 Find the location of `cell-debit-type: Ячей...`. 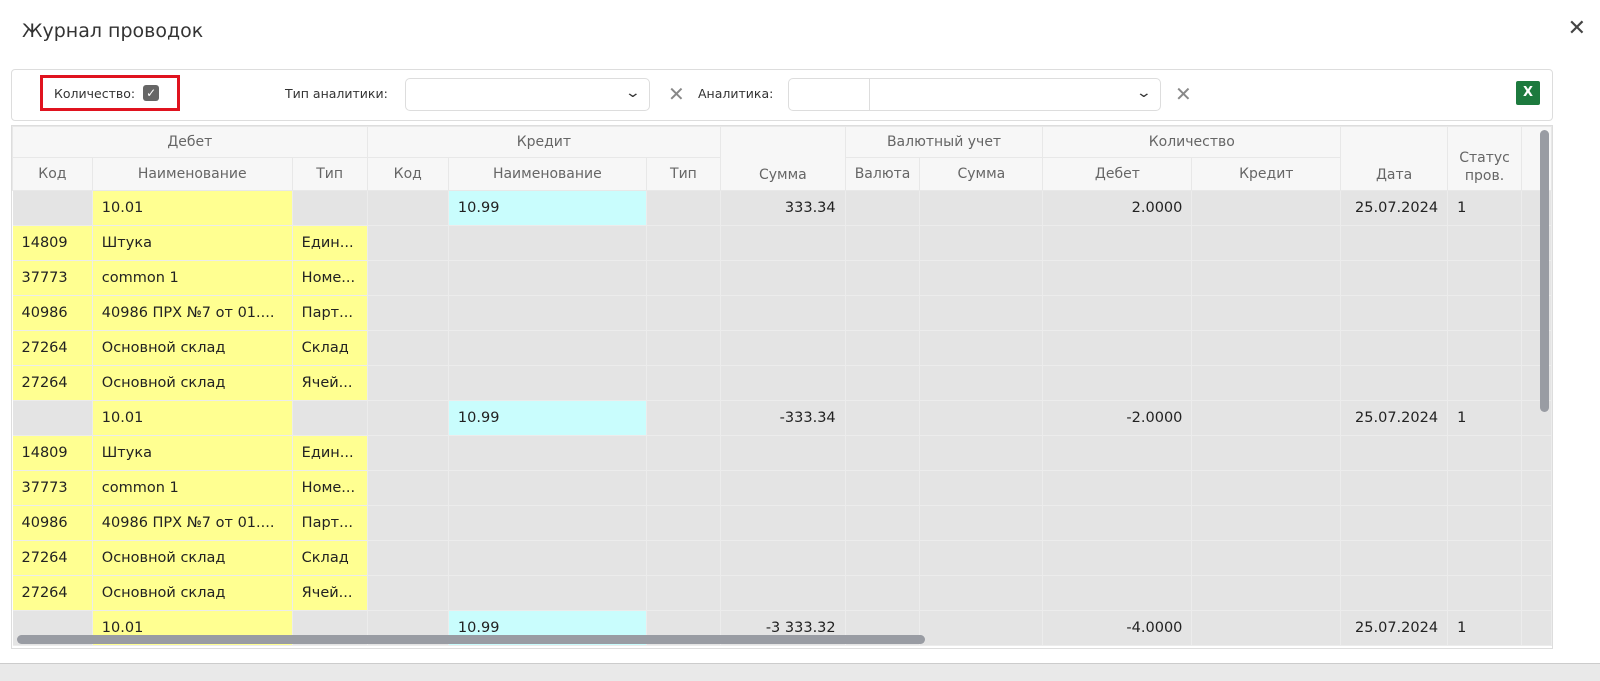

cell-debit-type: Ячей... is located at coordinates (330, 593).